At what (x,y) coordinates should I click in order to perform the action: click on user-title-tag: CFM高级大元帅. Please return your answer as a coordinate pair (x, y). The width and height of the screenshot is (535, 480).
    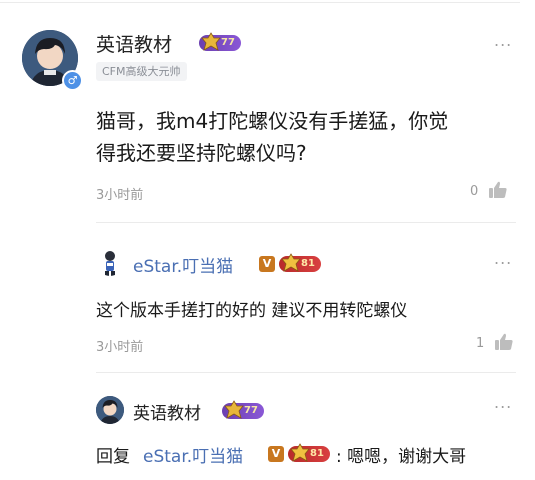
    Looking at the image, I should click on (141, 71).